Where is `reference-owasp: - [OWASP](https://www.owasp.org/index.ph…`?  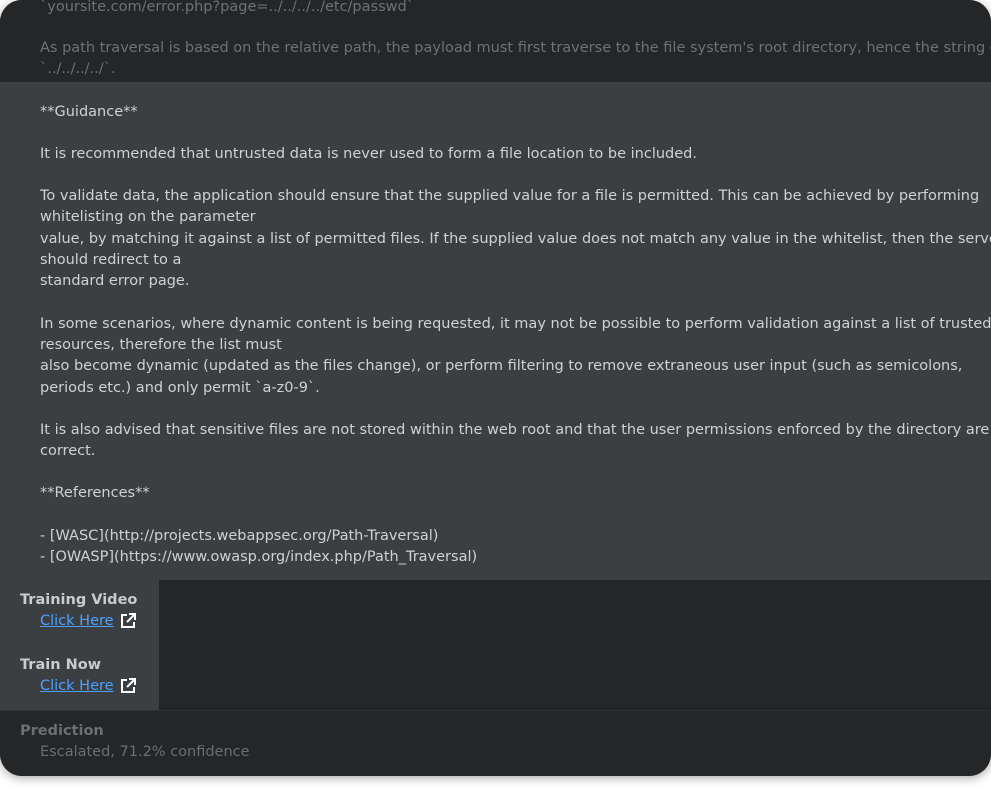 reference-owasp: - [OWASP](https://www.owasp.org/index.ph… is located at coordinates (259, 557).